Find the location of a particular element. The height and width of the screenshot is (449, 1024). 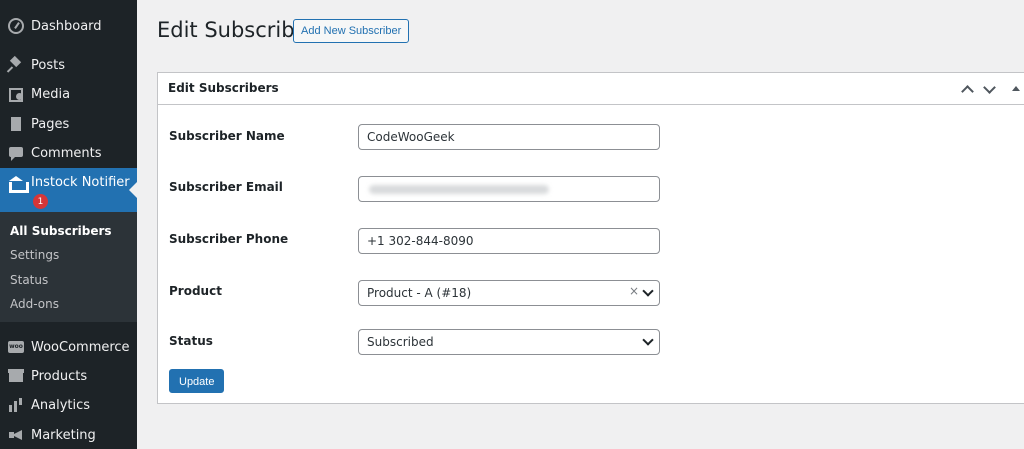

redacted-email is located at coordinates (459, 189).